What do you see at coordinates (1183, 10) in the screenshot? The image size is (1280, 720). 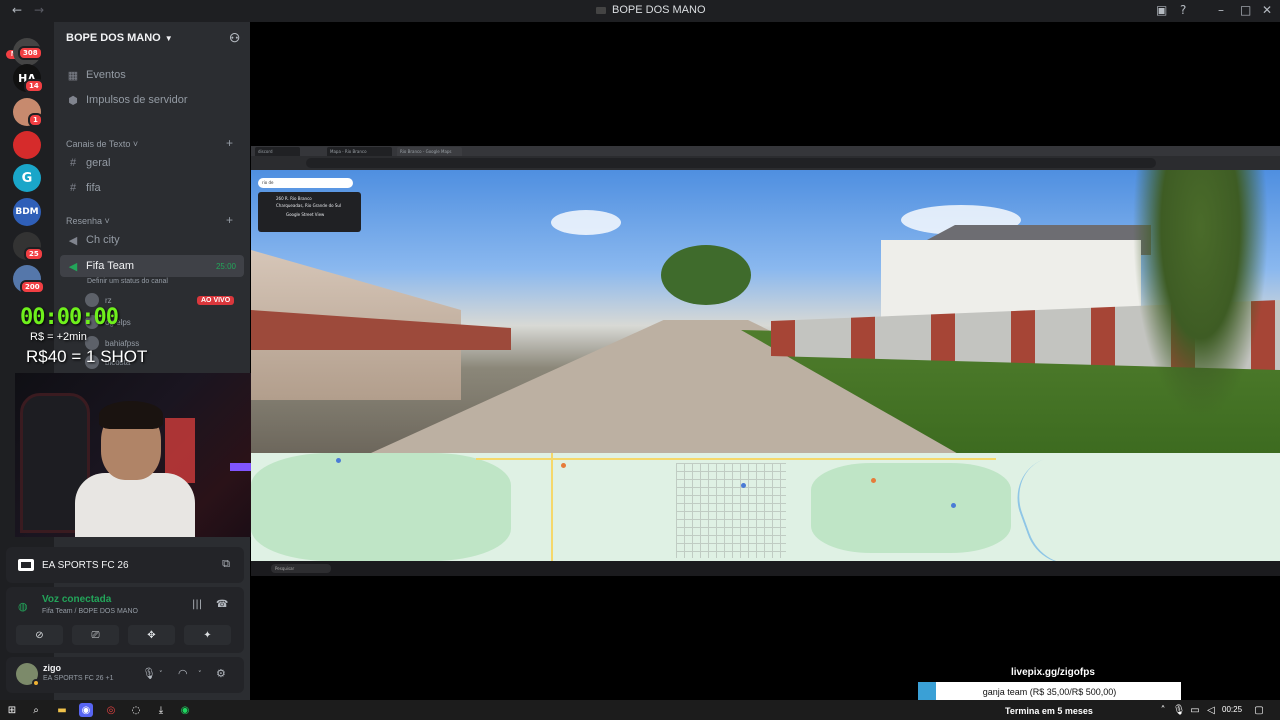 I see `help-icon: ?` at bounding box center [1183, 10].